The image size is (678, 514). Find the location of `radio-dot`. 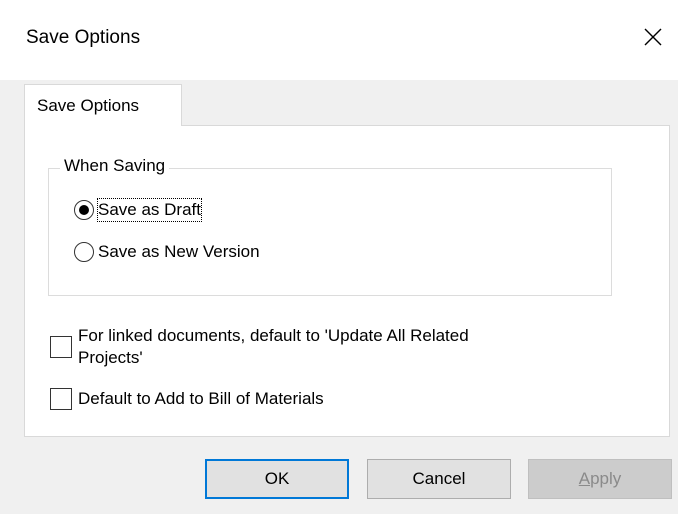

radio-dot is located at coordinates (84, 210).